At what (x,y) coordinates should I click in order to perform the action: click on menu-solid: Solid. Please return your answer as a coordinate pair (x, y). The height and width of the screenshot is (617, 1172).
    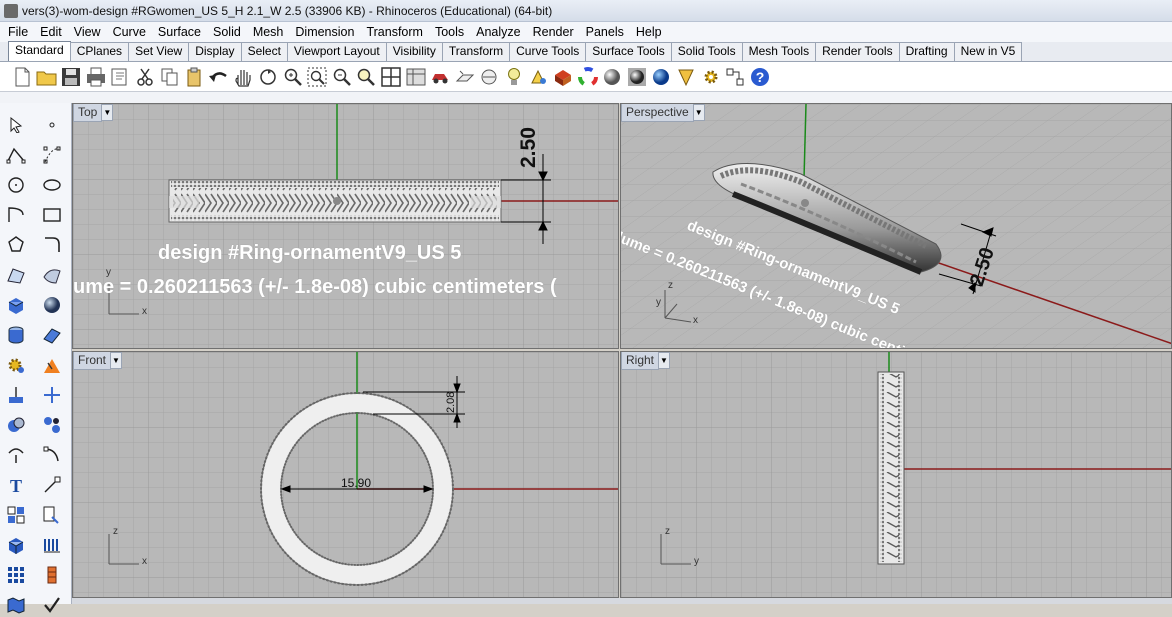
    Looking at the image, I should click on (227, 32).